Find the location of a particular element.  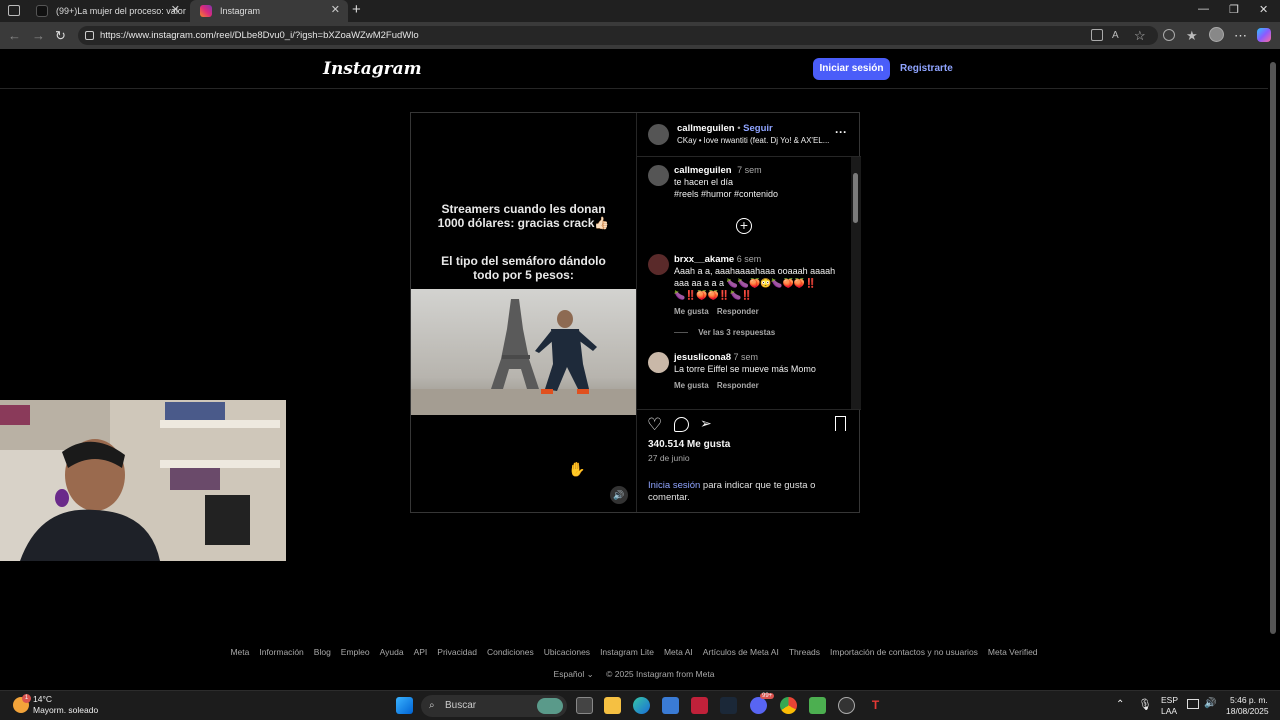

comment-username: jesuslicona8 is located at coordinates (702, 357).